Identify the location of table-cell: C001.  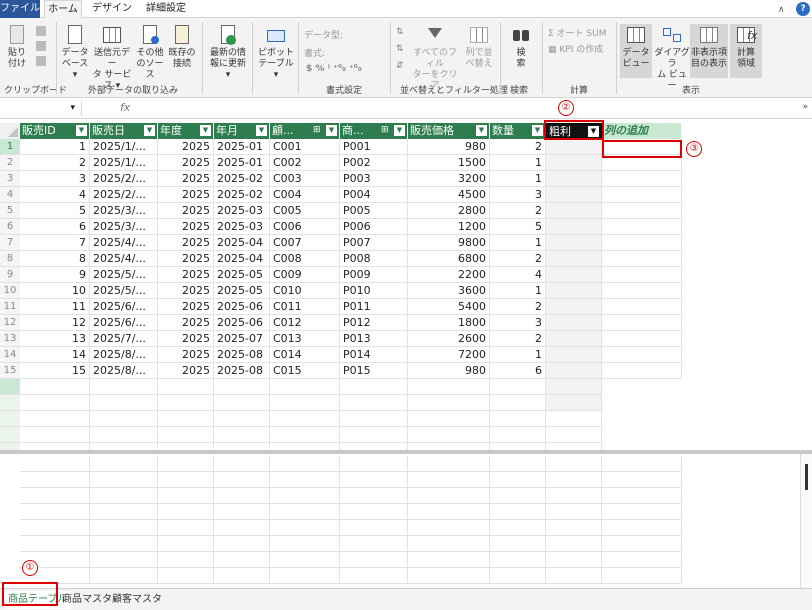
(305, 147).